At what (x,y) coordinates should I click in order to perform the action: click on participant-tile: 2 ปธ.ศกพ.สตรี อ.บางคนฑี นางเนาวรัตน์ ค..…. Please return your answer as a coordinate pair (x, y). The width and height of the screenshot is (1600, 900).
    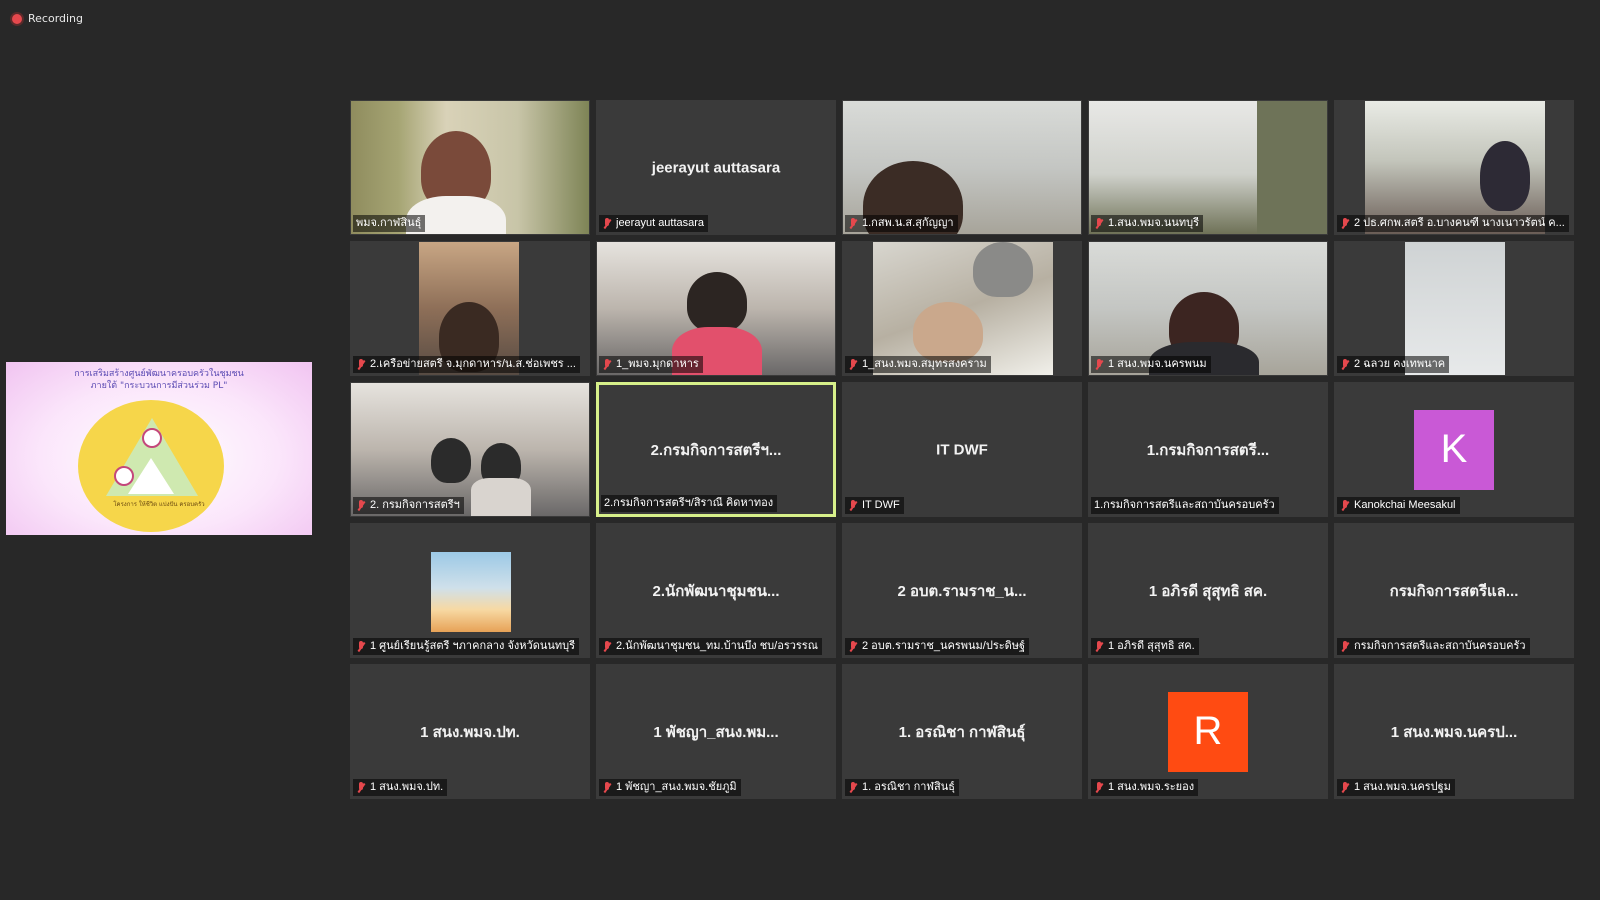
    Looking at the image, I should click on (1454, 167).